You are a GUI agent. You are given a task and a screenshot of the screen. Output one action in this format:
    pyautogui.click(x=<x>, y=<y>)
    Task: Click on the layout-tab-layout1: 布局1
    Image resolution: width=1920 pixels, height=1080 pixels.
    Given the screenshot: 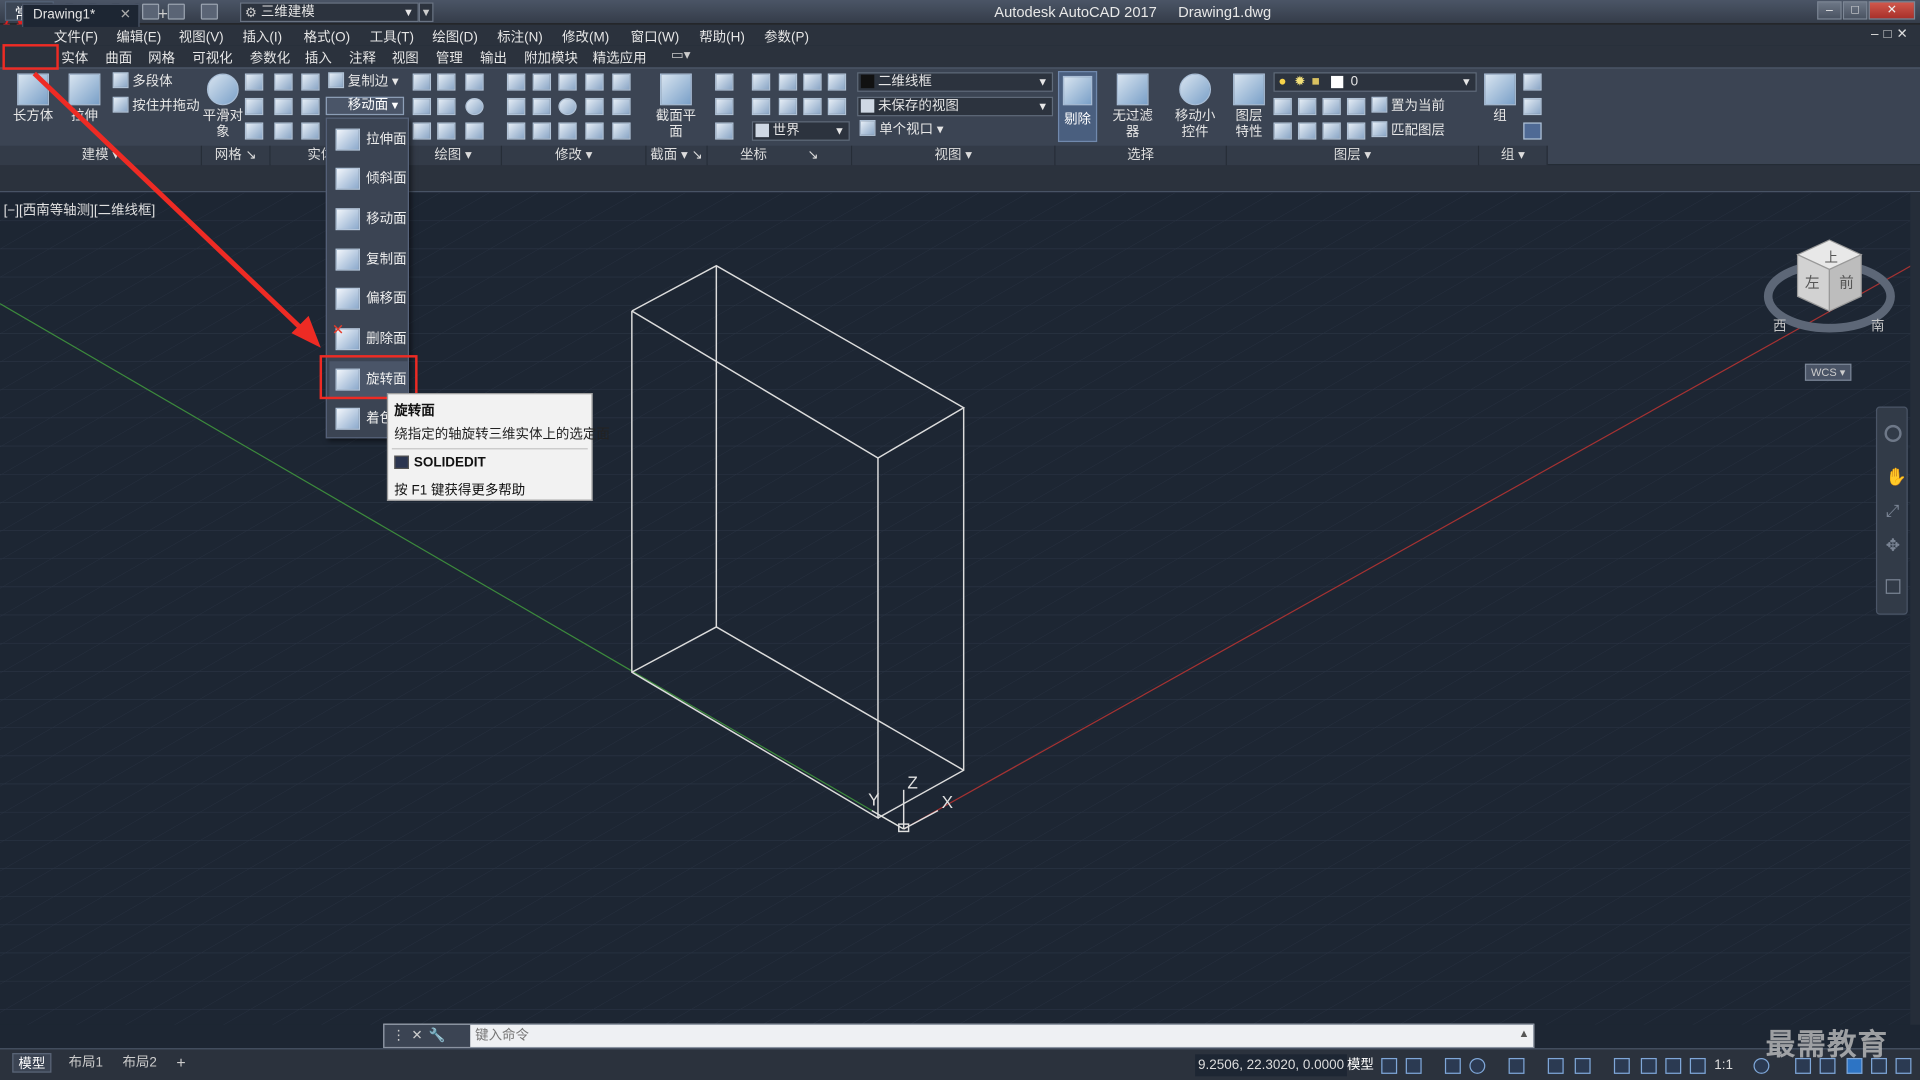 What is the action you would take?
    pyautogui.click(x=86, y=1063)
    